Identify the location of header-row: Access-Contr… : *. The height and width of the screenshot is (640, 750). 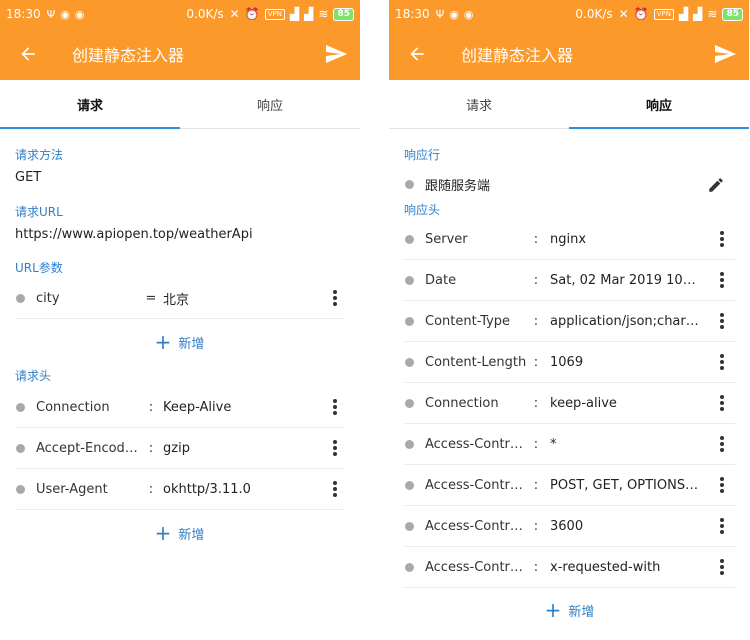
(569, 444).